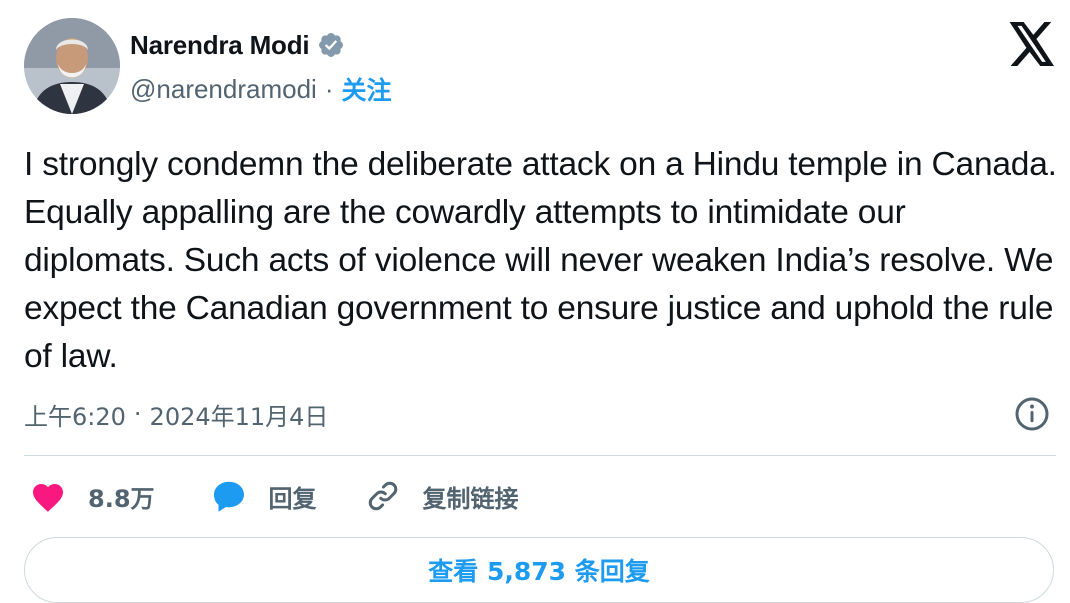 This screenshot has width=1070, height=603. I want to click on link-icon, so click(382, 496).